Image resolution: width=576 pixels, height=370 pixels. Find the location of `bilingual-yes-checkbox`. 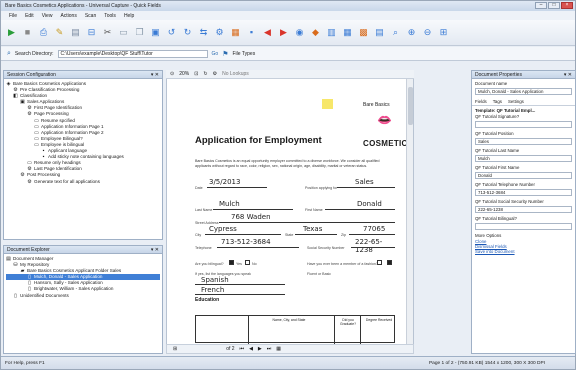

bilingual-yes-checkbox is located at coordinates (231, 262).